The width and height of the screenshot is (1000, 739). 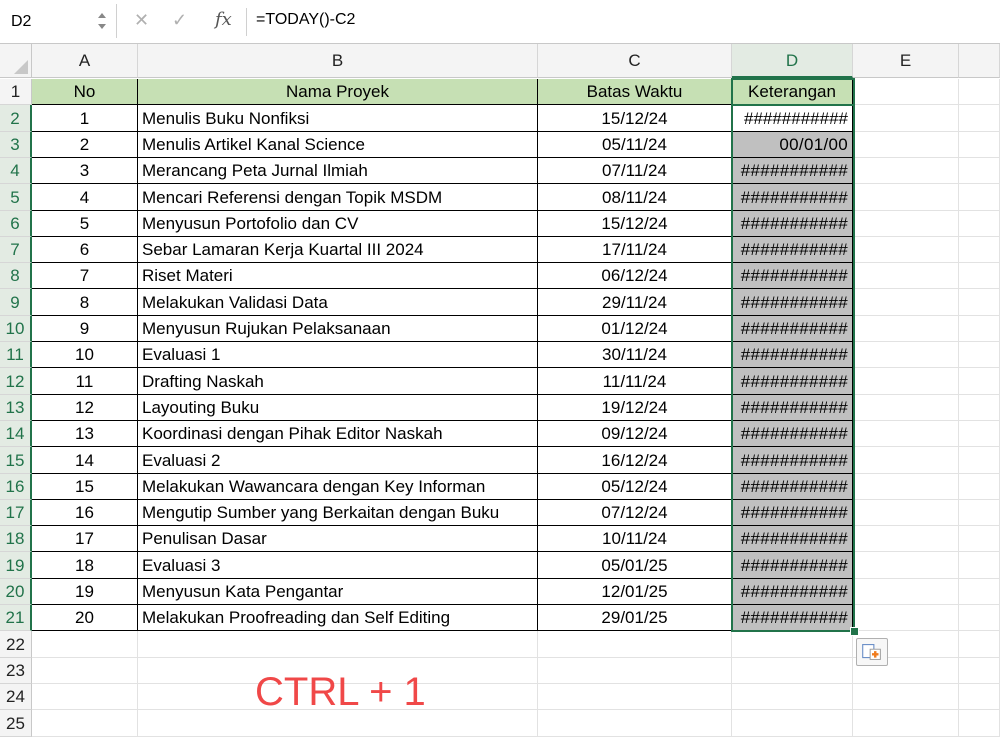 I want to click on table-header-cell: Keterangan, so click(x=792, y=92).